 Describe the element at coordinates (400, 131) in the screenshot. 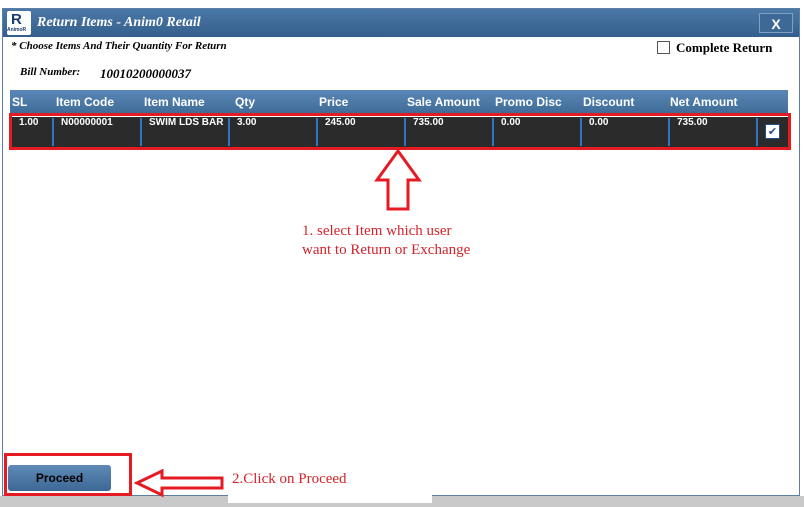

I see `row-highlight-box` at that location.